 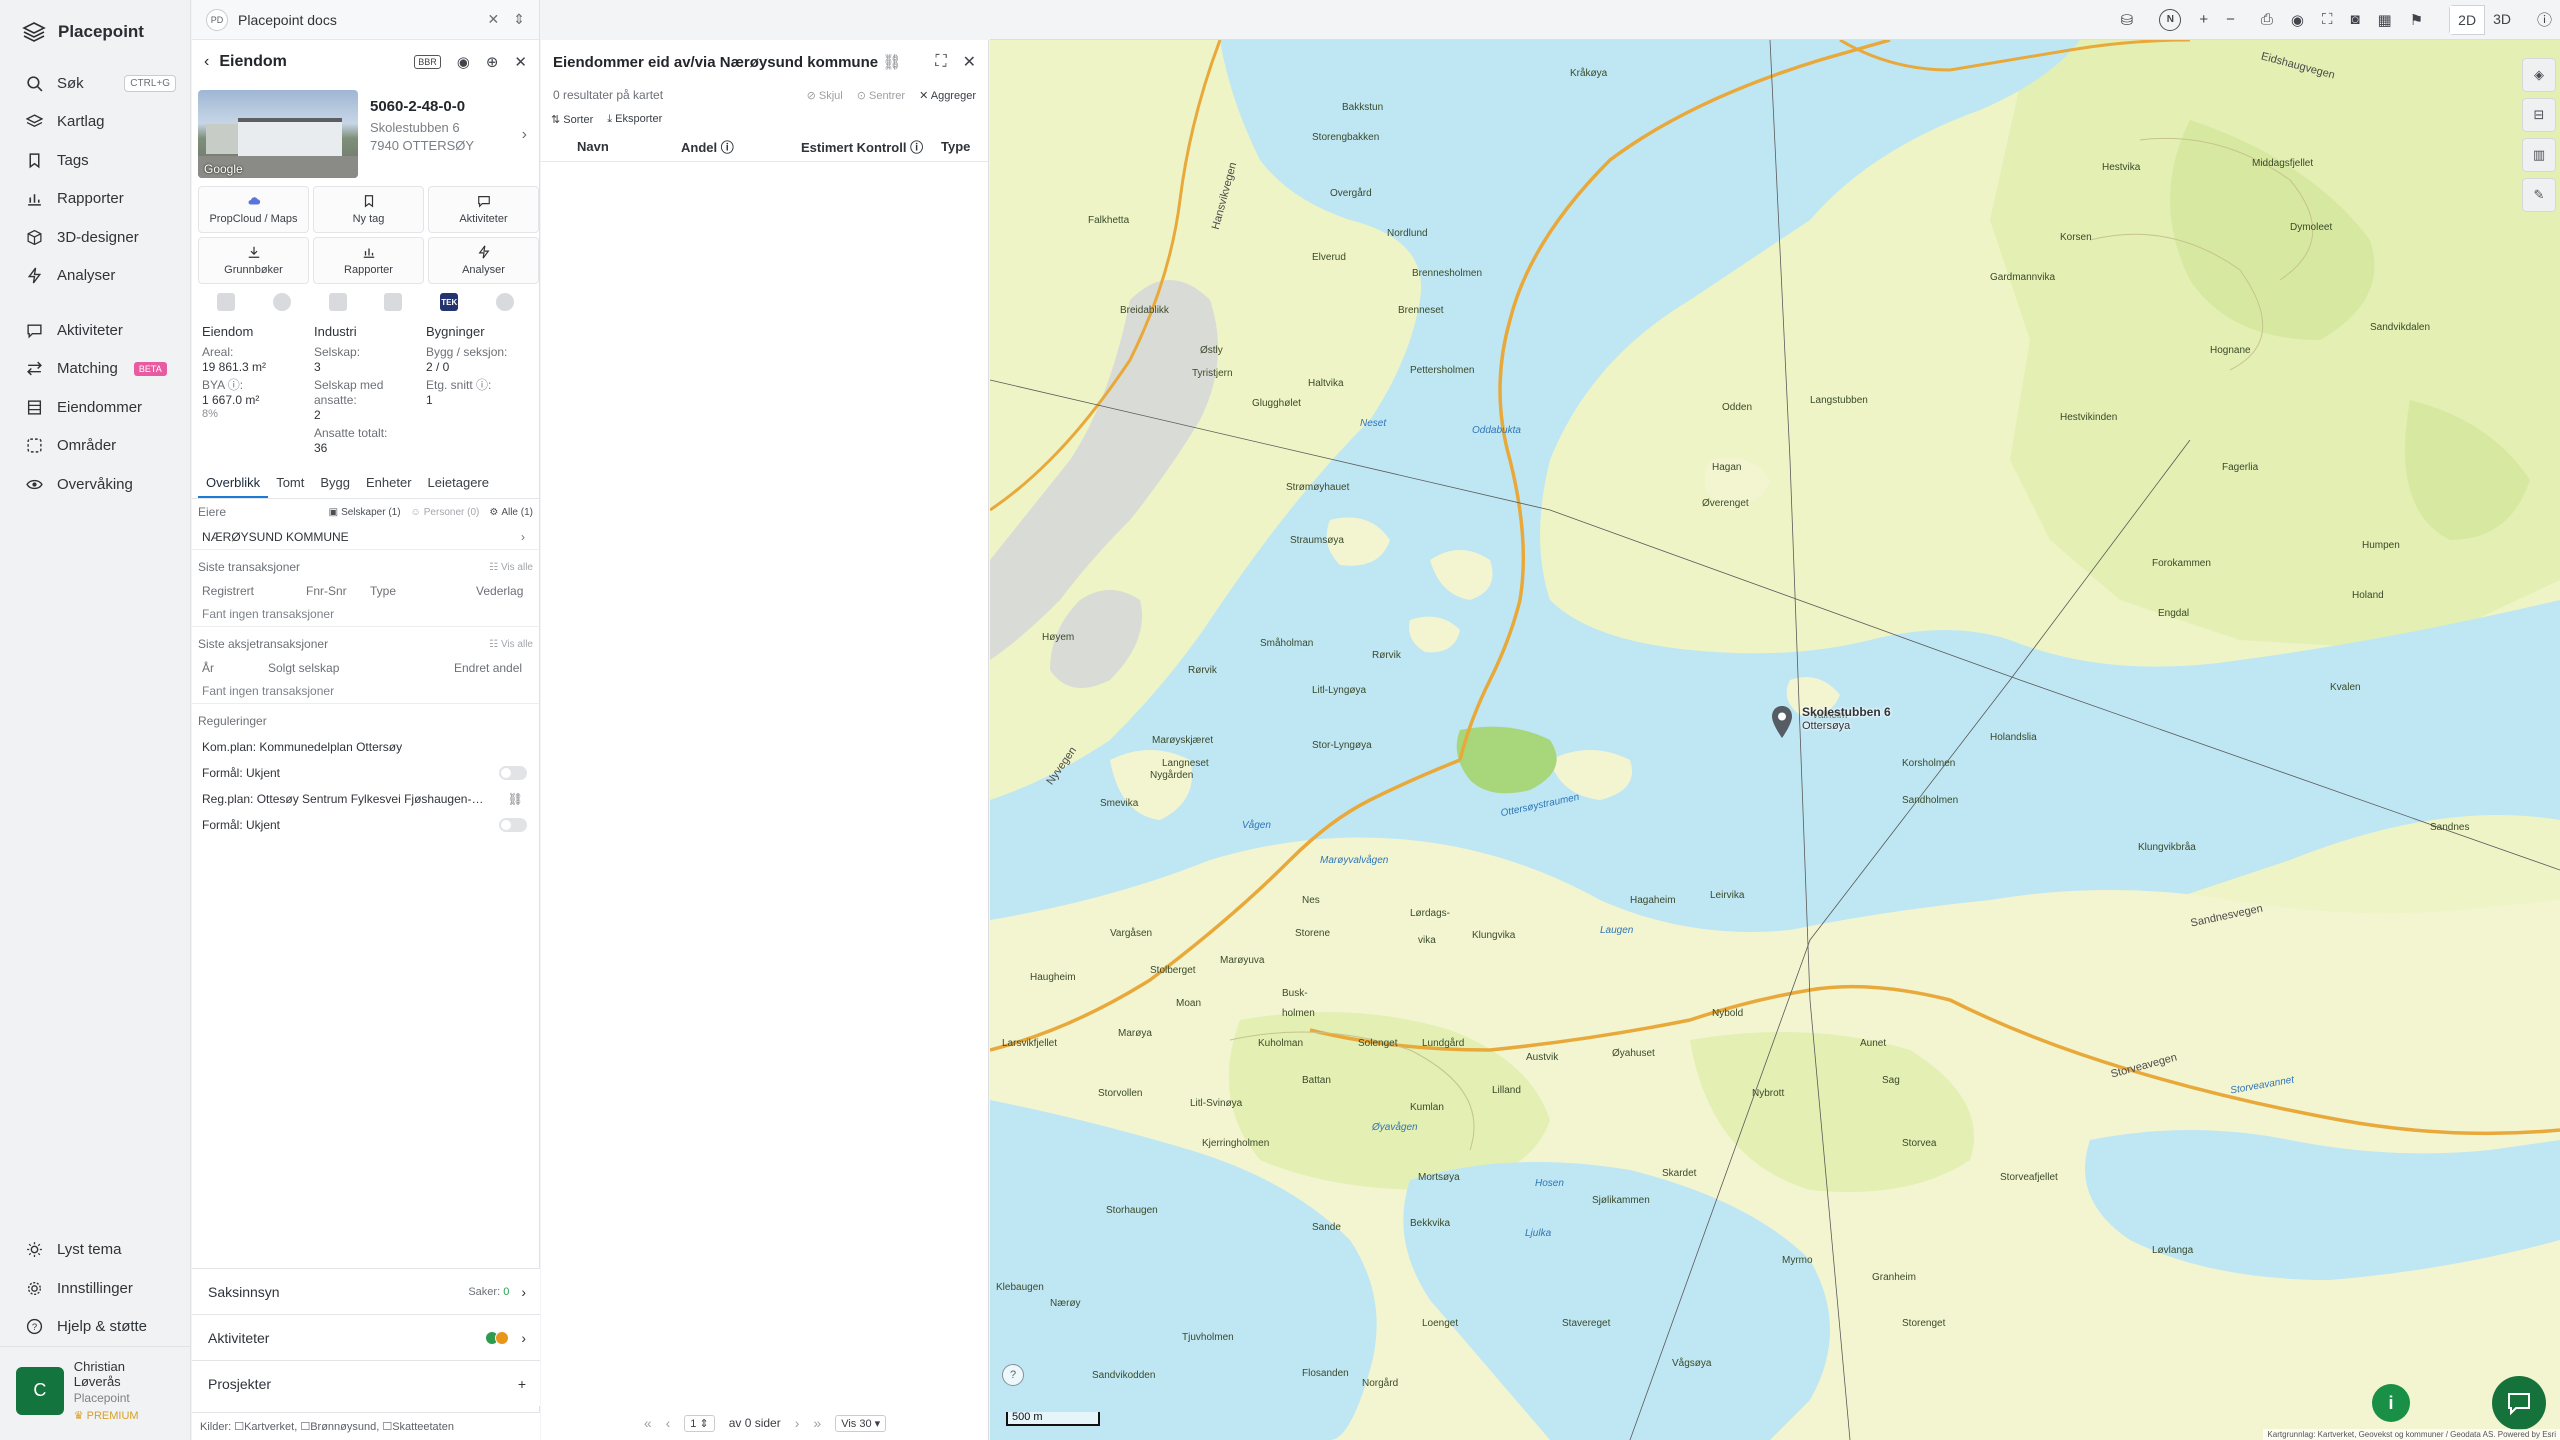 I want to click on nav-item-3d-designer: 3D-designer, so click(x=95, y=237).